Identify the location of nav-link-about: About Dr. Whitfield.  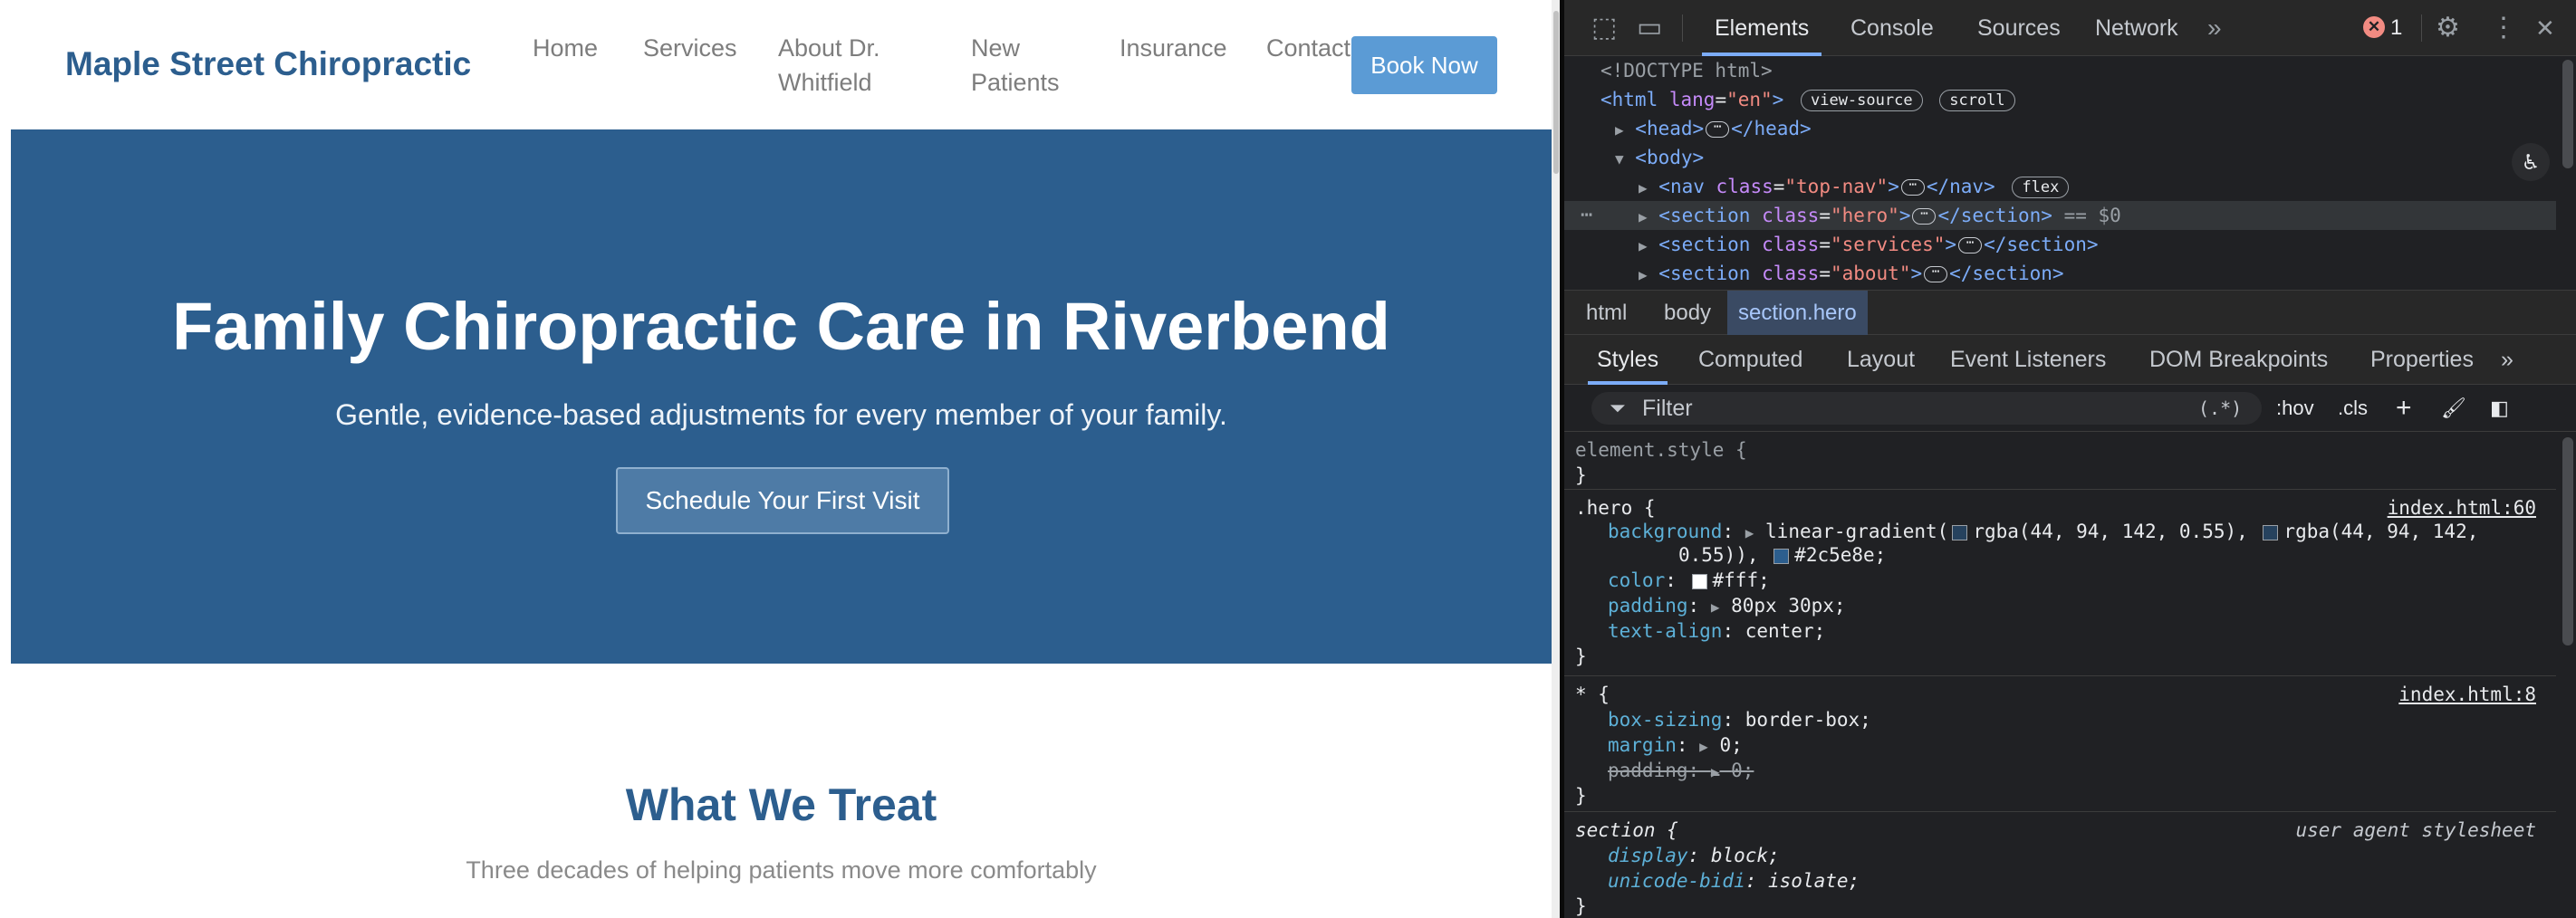
(829, 65).